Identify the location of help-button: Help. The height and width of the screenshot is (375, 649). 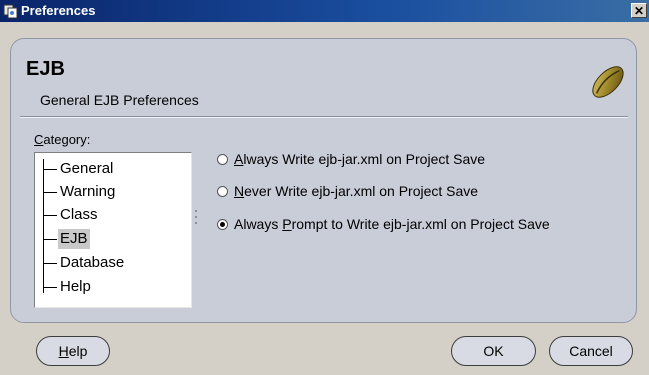
(73, 351).